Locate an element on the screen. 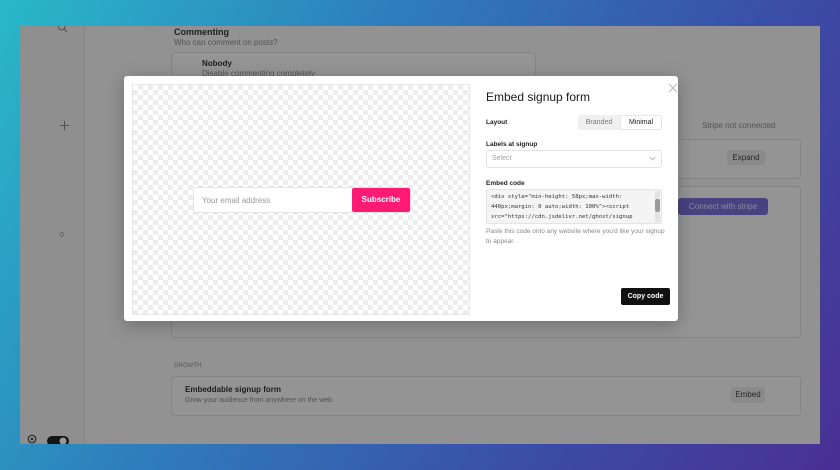 Image resolution: width=840 pixels, height=470 pixels. copy-code-button: Copy code is located at coordinates (645, 296).